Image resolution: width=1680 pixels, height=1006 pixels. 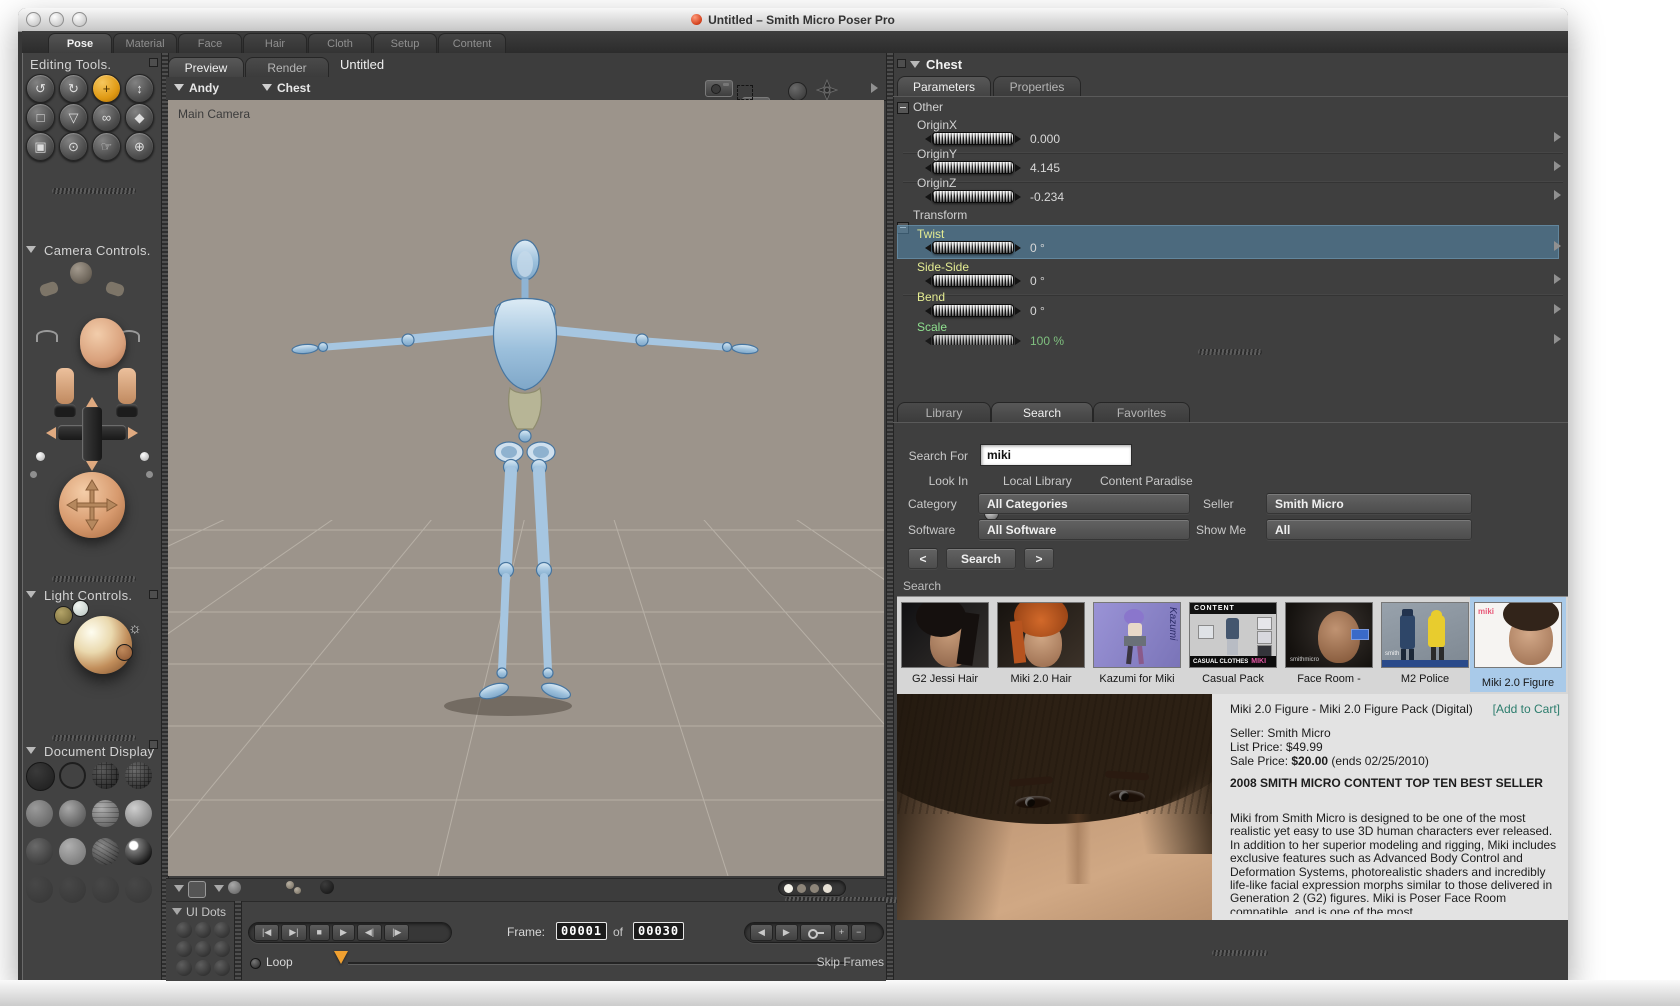 What do you see at coordinates (659, 931) in the screenshot?
I see `frame-total-field: 00030` at bounding box center [659, 931].